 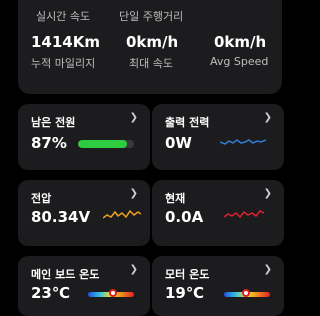 I want to click on battery-bar-track, so click(x=106, y=144).